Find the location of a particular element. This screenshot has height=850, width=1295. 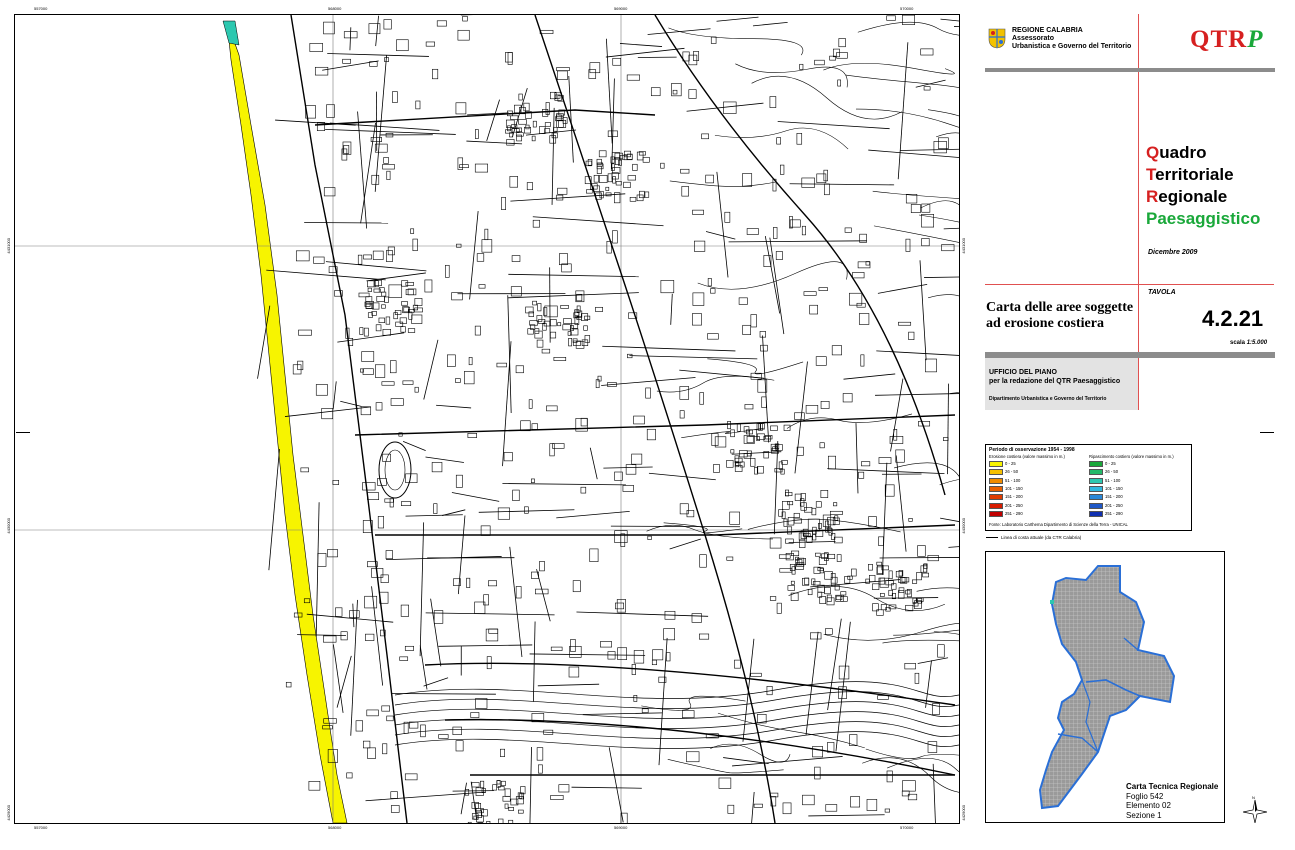

inset-sezione: Sezione 1 is located at coordinates (1144, 815).